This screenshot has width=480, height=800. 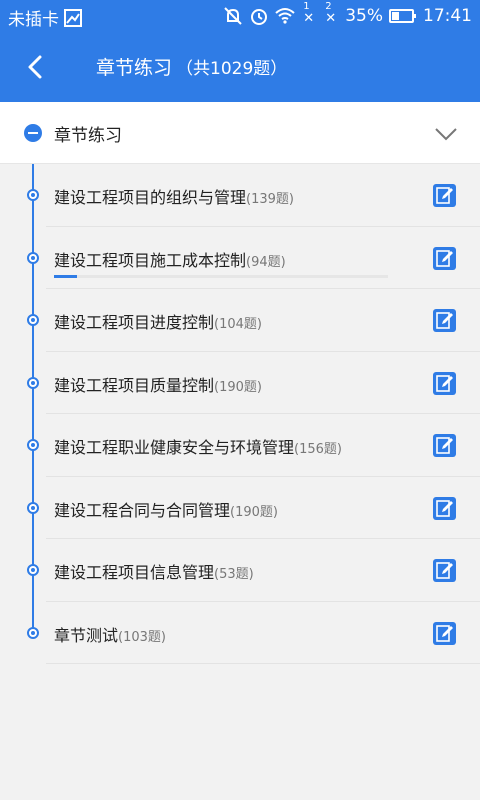 I want to click on progress-fill, so click(x=66, y=276).